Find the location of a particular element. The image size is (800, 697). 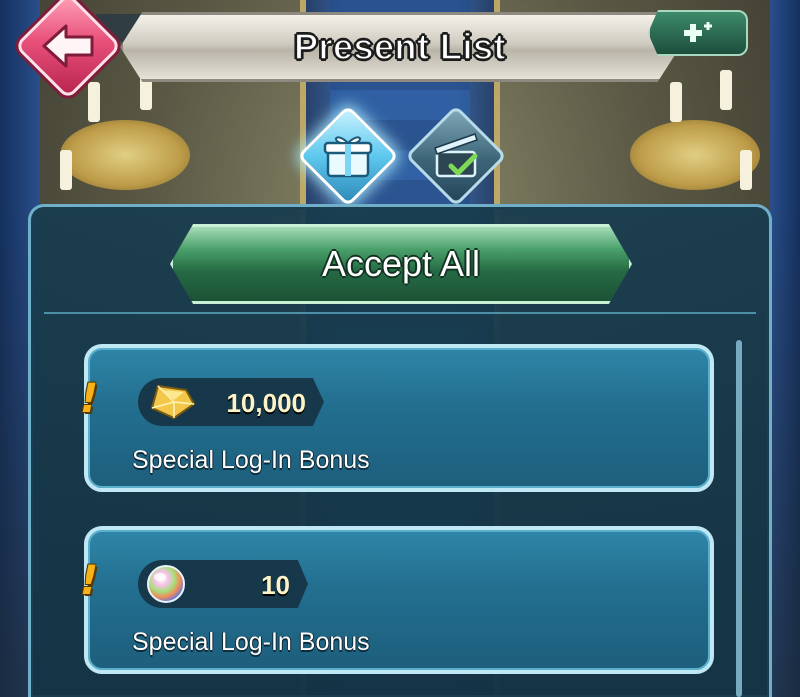

candle-stand-left is located at coordinates (125, 155).